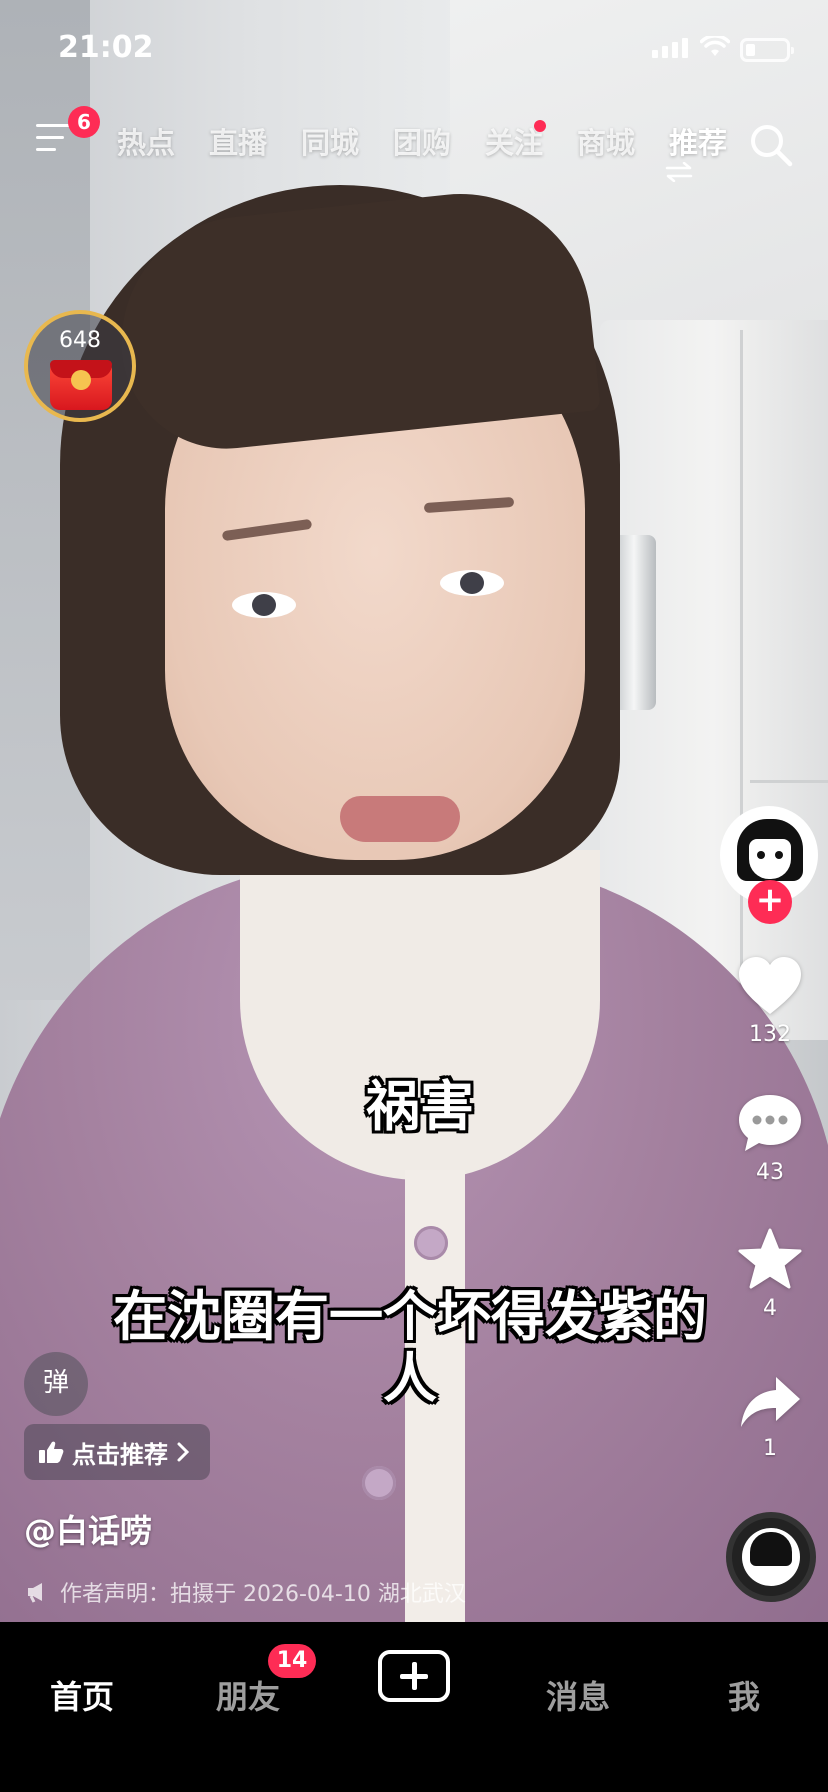 The height and width of the screenshot is (1792, 828). Describe the element at coordinates (770, 1034) in the screenshot. I see `like-count: 132` at that location.